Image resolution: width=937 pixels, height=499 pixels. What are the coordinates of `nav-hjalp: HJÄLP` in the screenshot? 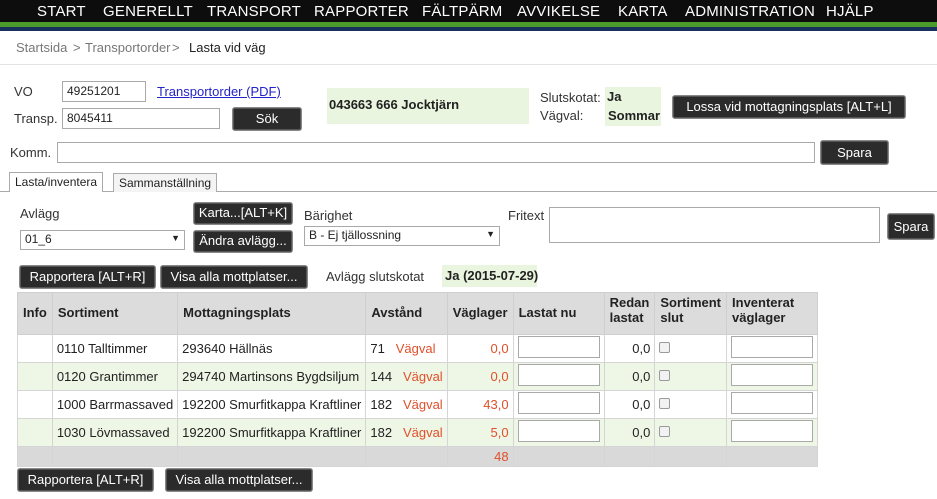 It's located at (850, 11).